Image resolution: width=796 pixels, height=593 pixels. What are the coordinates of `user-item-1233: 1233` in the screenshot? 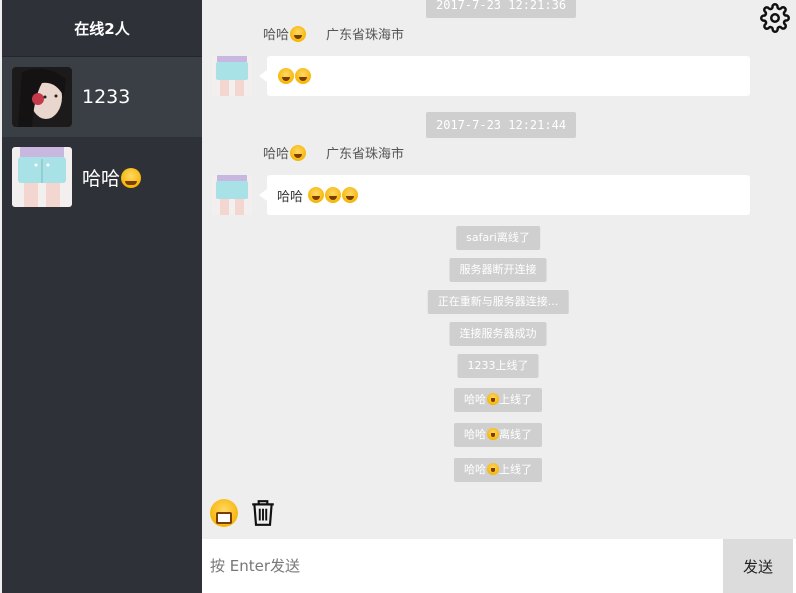 It's located at (102, 97).